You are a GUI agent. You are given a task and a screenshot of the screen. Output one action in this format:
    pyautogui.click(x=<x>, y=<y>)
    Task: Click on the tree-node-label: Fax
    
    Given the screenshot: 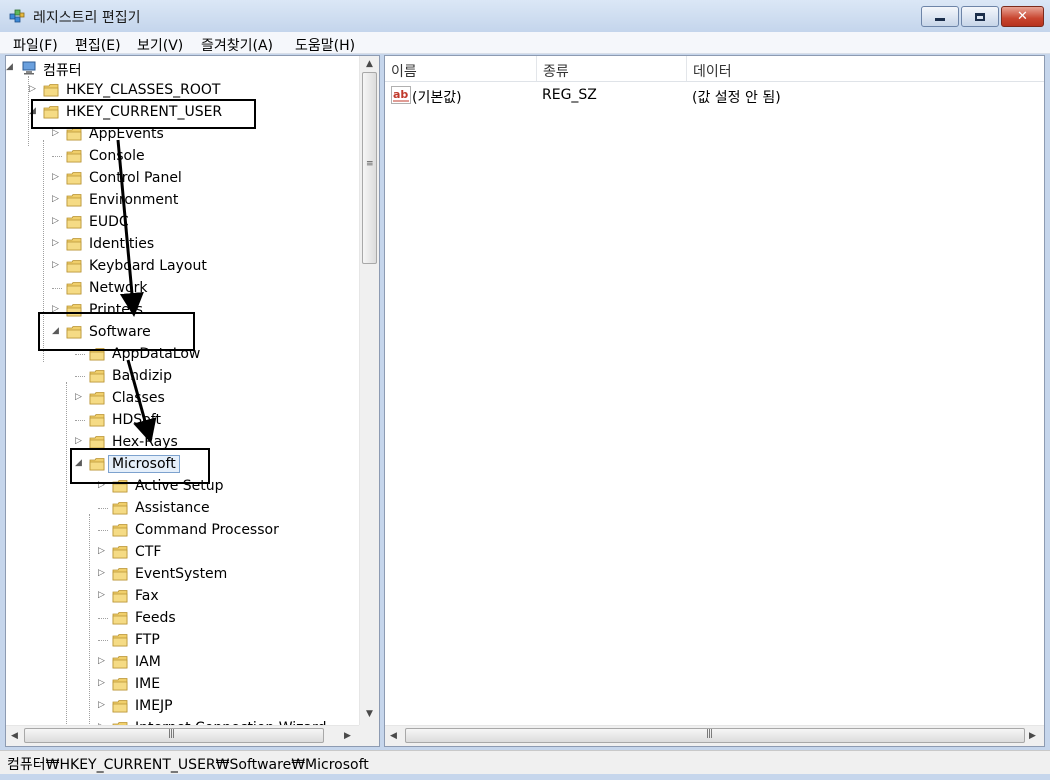 What is the action you would take?
    pyautogui.click(x=147, y=596)
    